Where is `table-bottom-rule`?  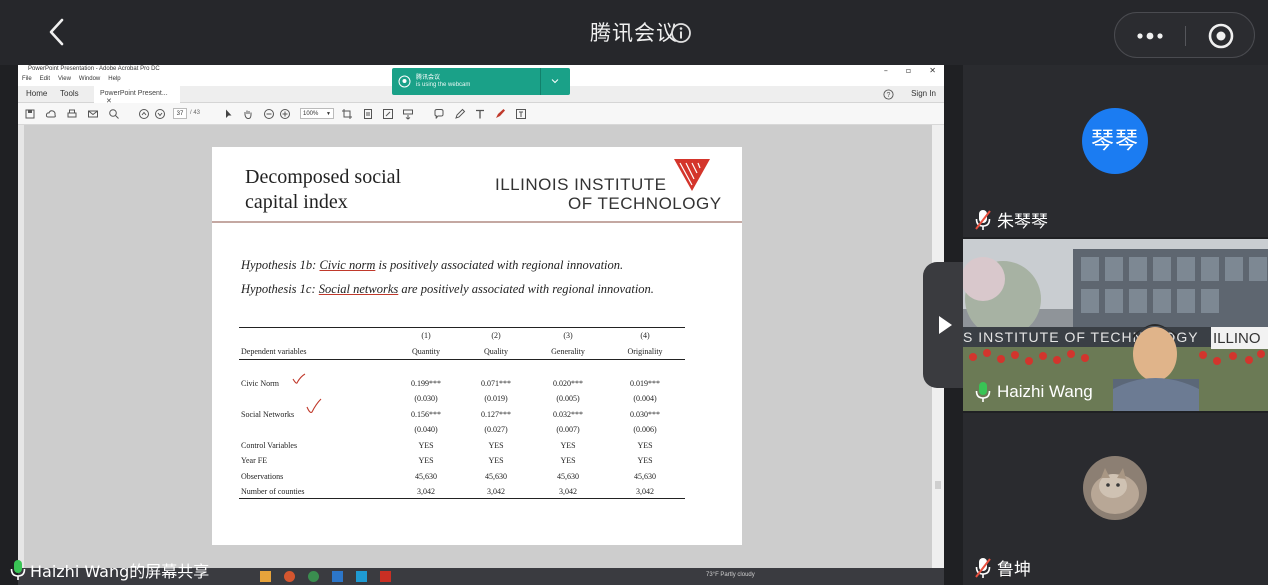 table-bottom-rule is located at coordinates (462, 498).